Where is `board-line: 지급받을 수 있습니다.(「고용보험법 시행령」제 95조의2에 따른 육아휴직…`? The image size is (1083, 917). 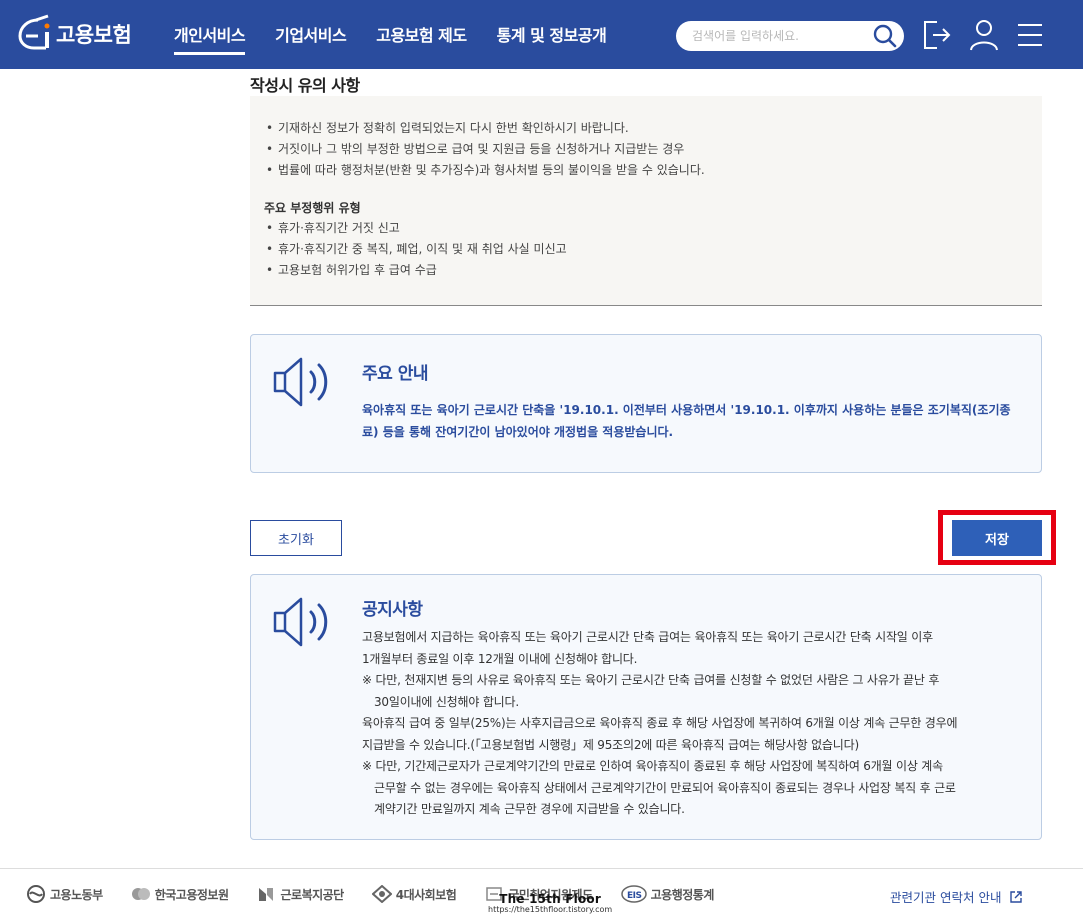
board-line: 지급받을 수 있습니다.(「고용보험법 시행령」제 95조의2에 따른 육아휴직… is located at coordinates (610, 744).